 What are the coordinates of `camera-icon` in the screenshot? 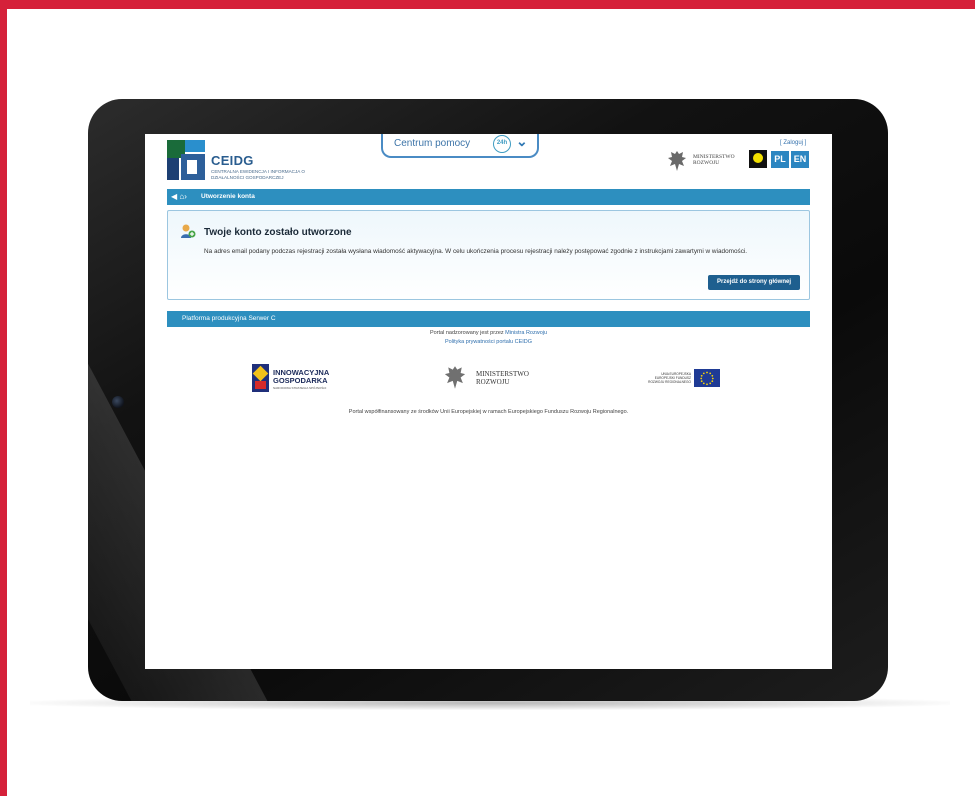 It's located at (118, 402).